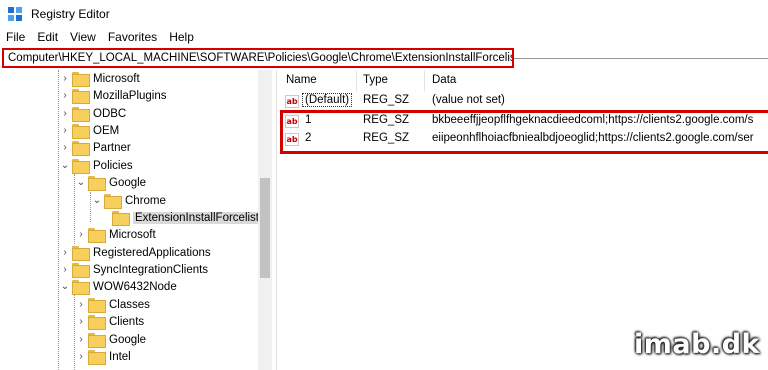 The image size is (768, 370). Describe the element at coordinates (327, 100) in the screenshot. I see `value-name: (Default)` at that location.